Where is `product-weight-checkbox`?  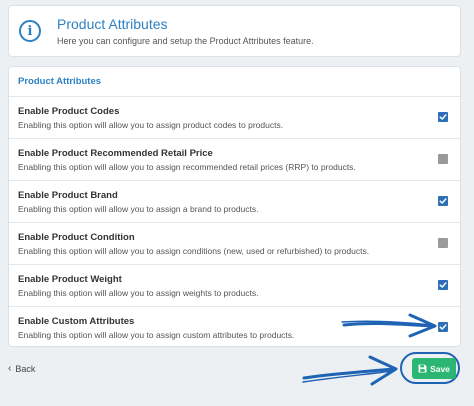
product-weight-checkbox is located at coordinates (443, 285).